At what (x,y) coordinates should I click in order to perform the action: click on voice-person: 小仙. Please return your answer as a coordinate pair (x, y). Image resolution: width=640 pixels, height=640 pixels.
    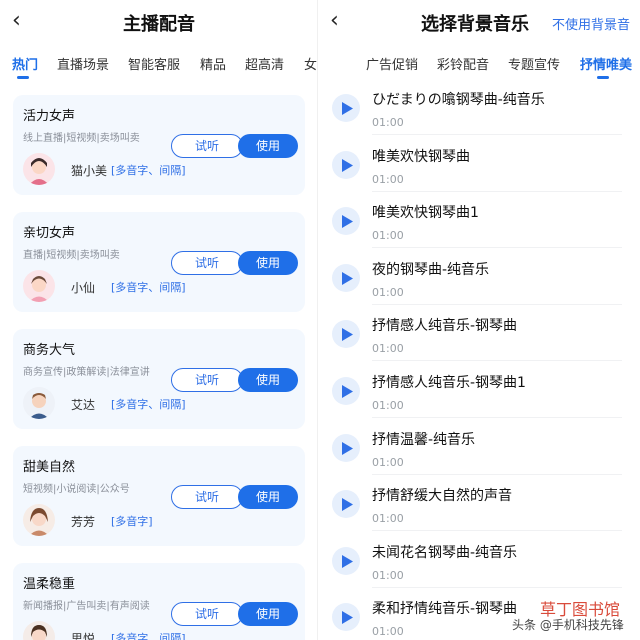
    Looking at the image, I should click on (83, 288).